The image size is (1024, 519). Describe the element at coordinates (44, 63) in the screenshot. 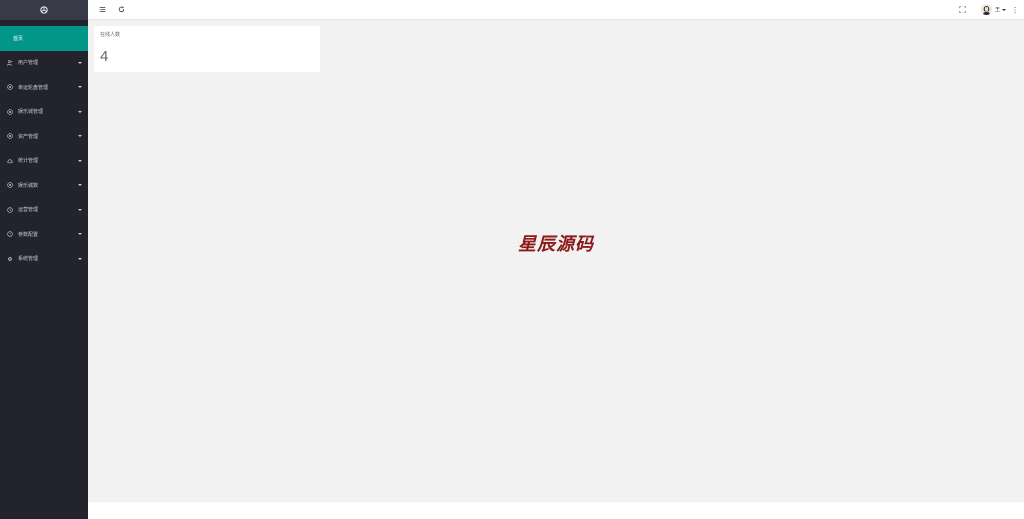

I see `sidebar-item-users: 用户管理` at that location.